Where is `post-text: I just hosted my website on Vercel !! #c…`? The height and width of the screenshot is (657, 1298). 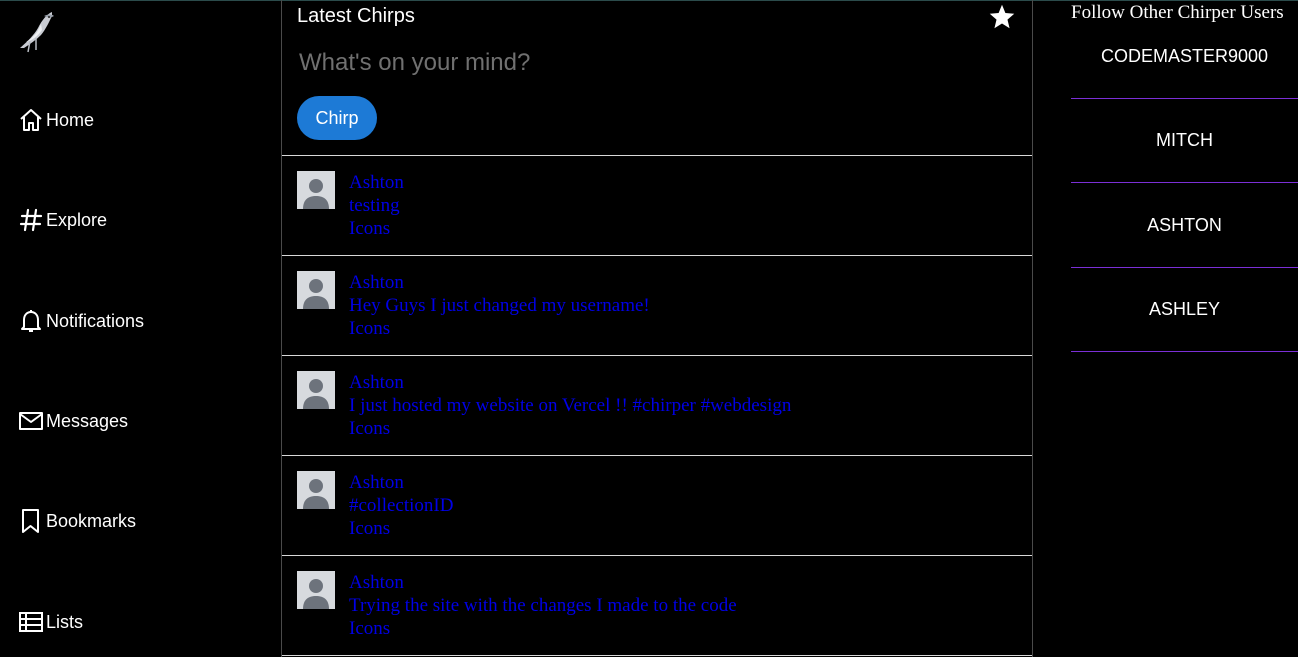
post-text: I just hosted my website on Vercel !! #c… is located at coordinates (570, 405).